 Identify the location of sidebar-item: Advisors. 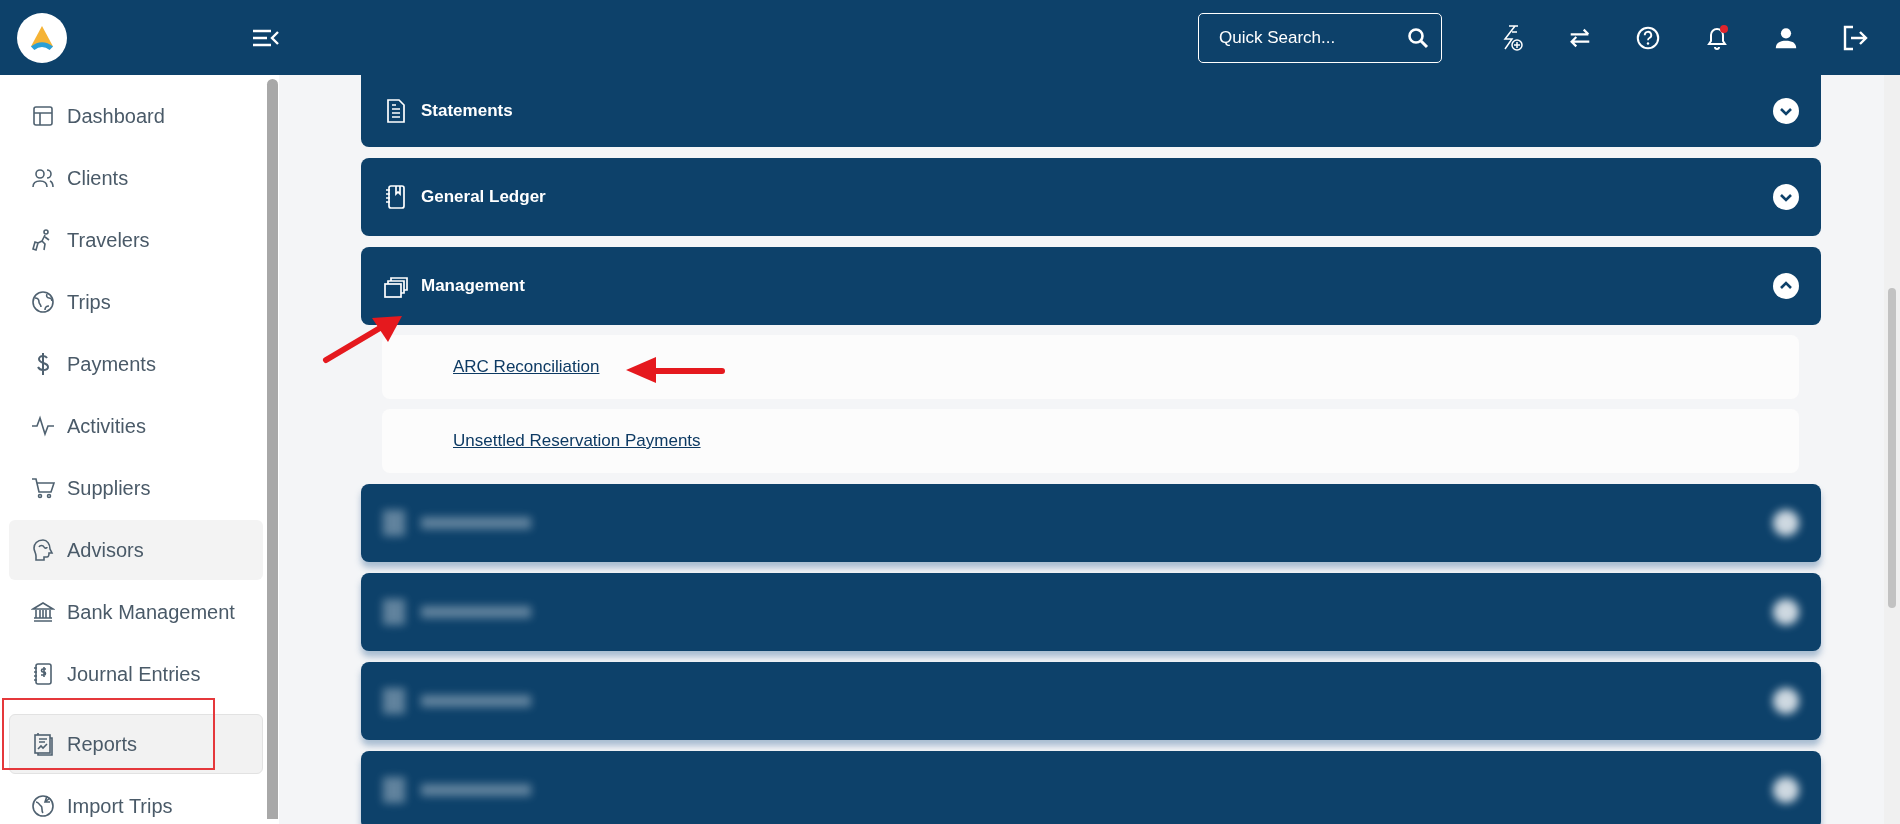
(136, 550).